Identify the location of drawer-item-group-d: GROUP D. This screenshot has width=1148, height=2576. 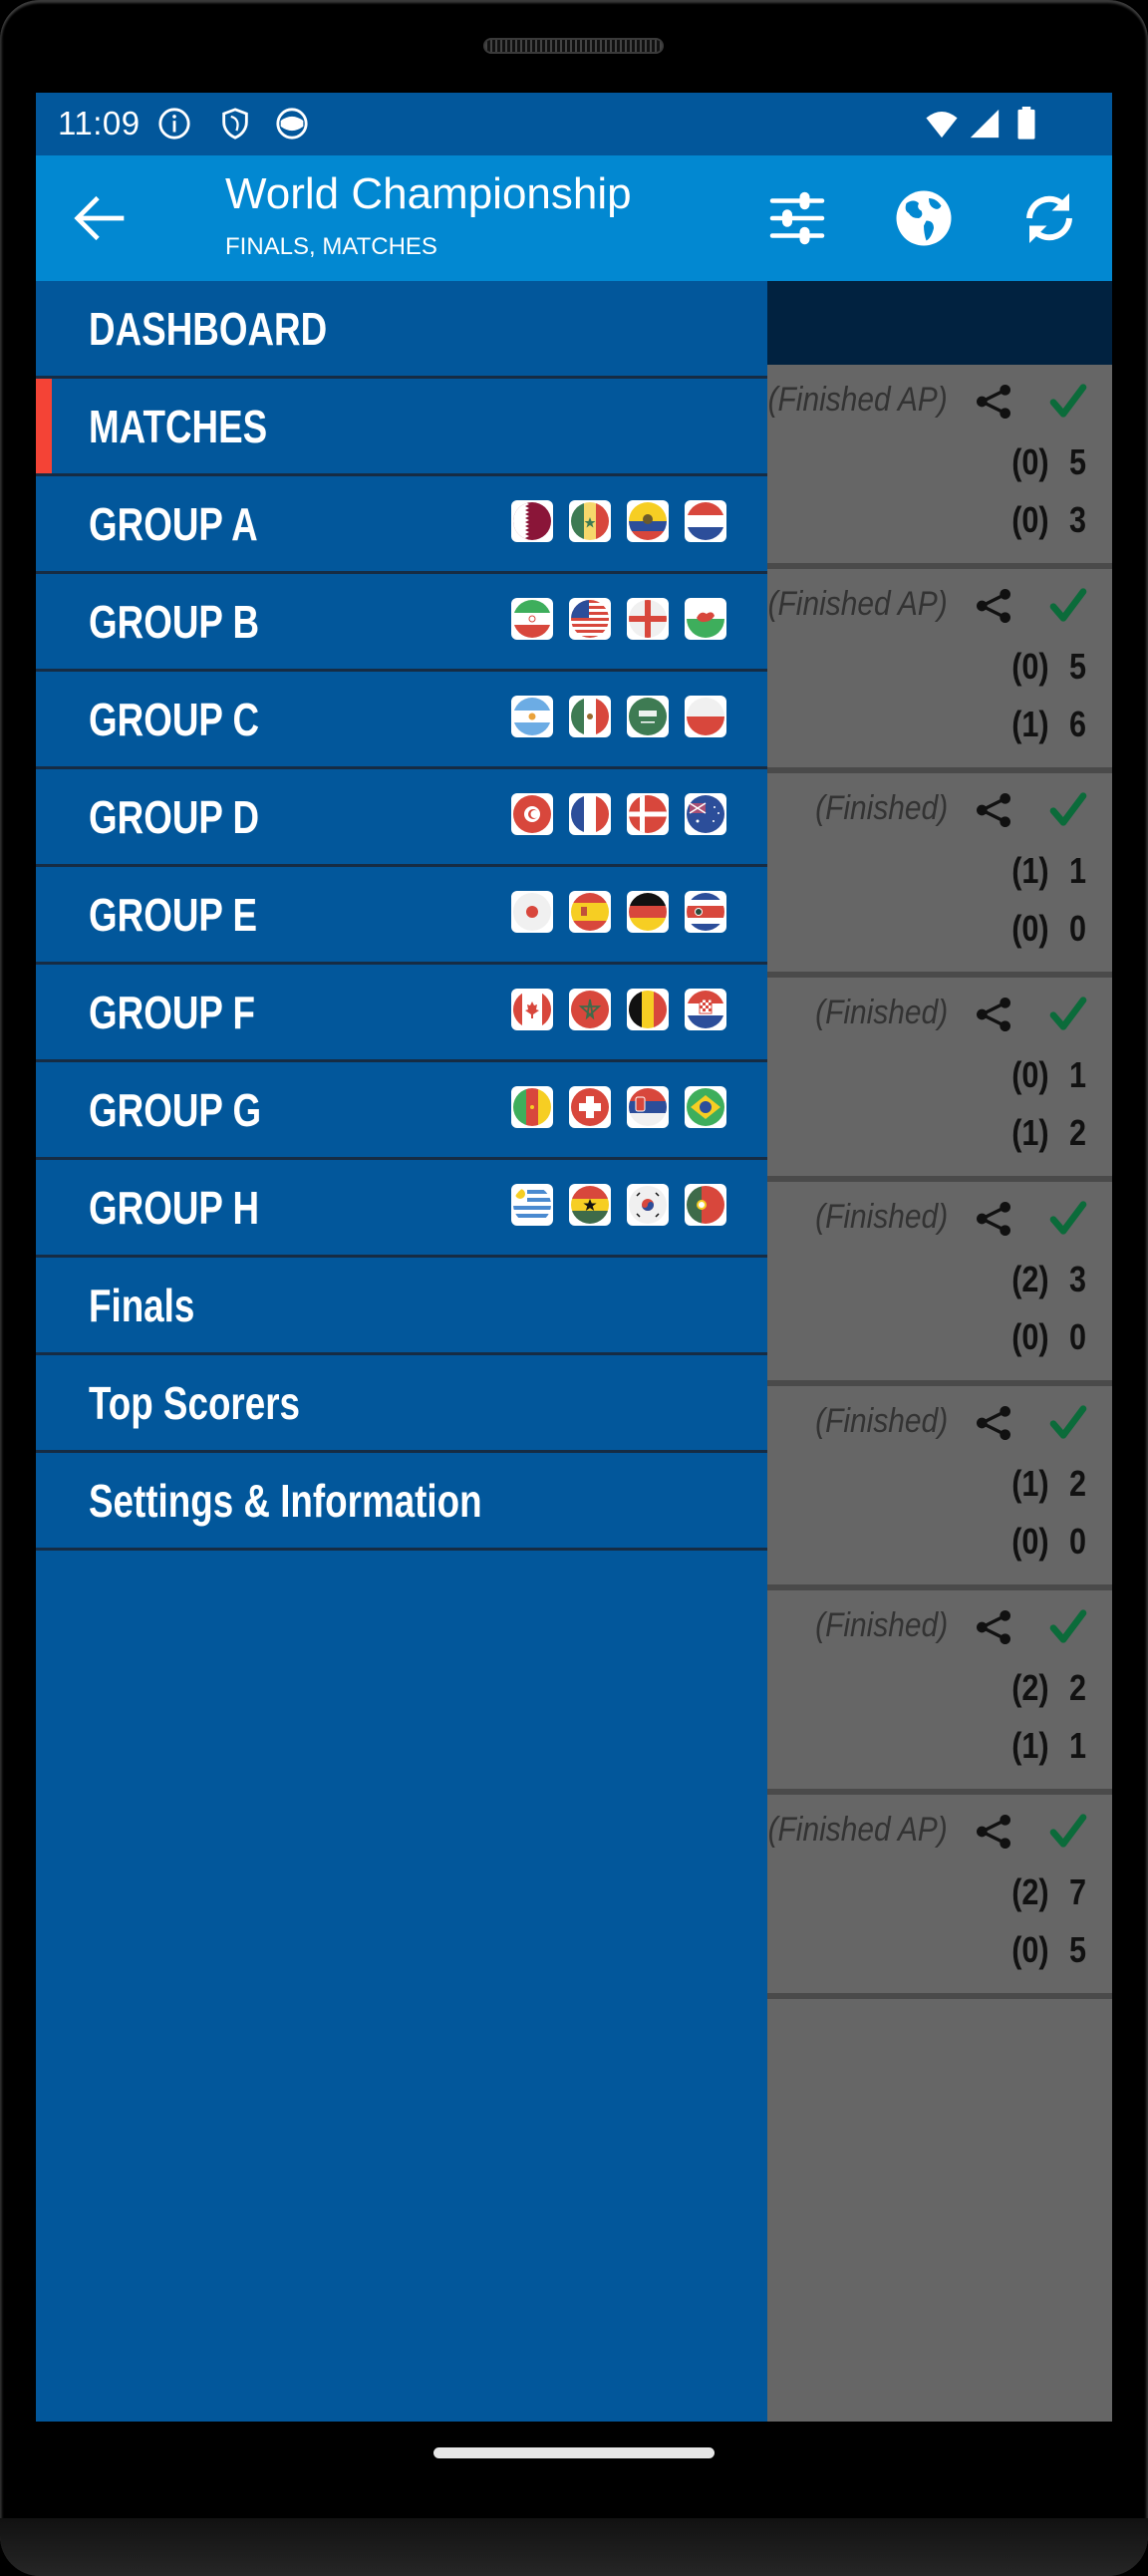
(401, 818).